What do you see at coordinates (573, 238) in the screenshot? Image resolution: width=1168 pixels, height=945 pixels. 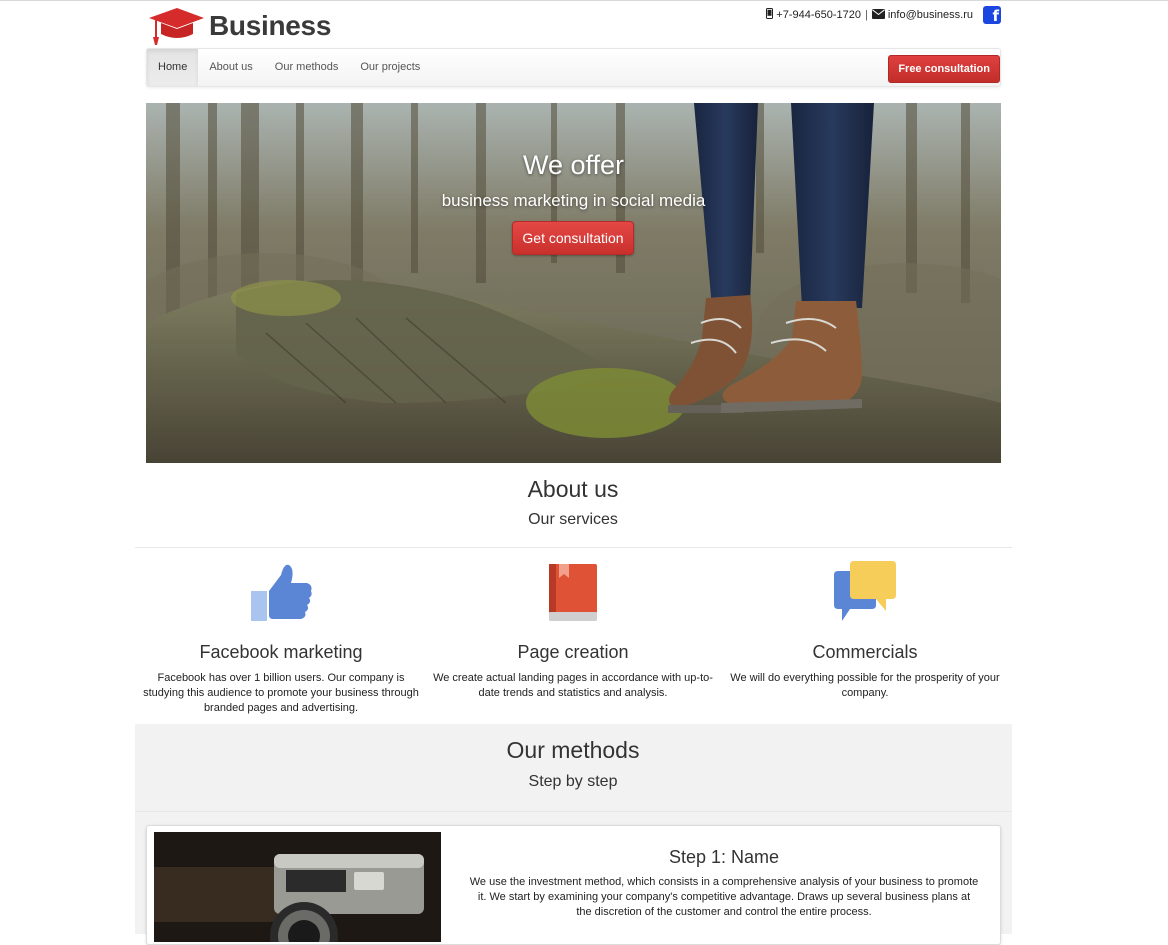 I see `get-consultation-button: Get consultation` at bounding box center [573, 238].